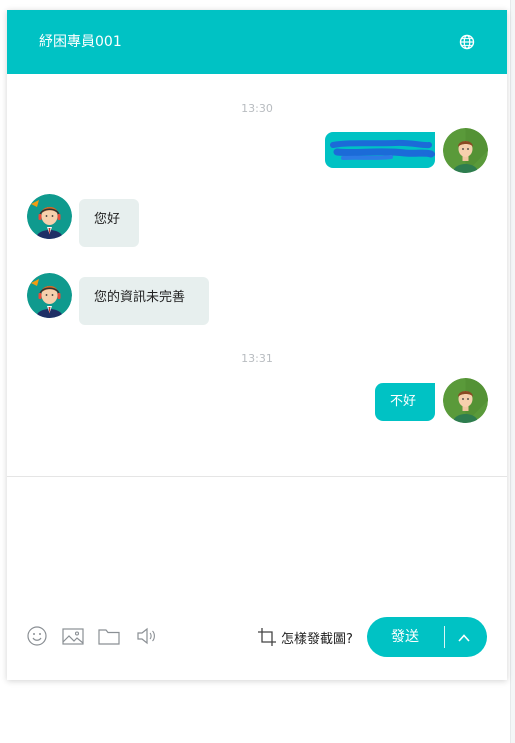 This screenshot has height=743, width=515. What do you see at coordinates (512, 371) in the screenshot?
I see `scrollbar-edge` at bounding box center [512, 371].